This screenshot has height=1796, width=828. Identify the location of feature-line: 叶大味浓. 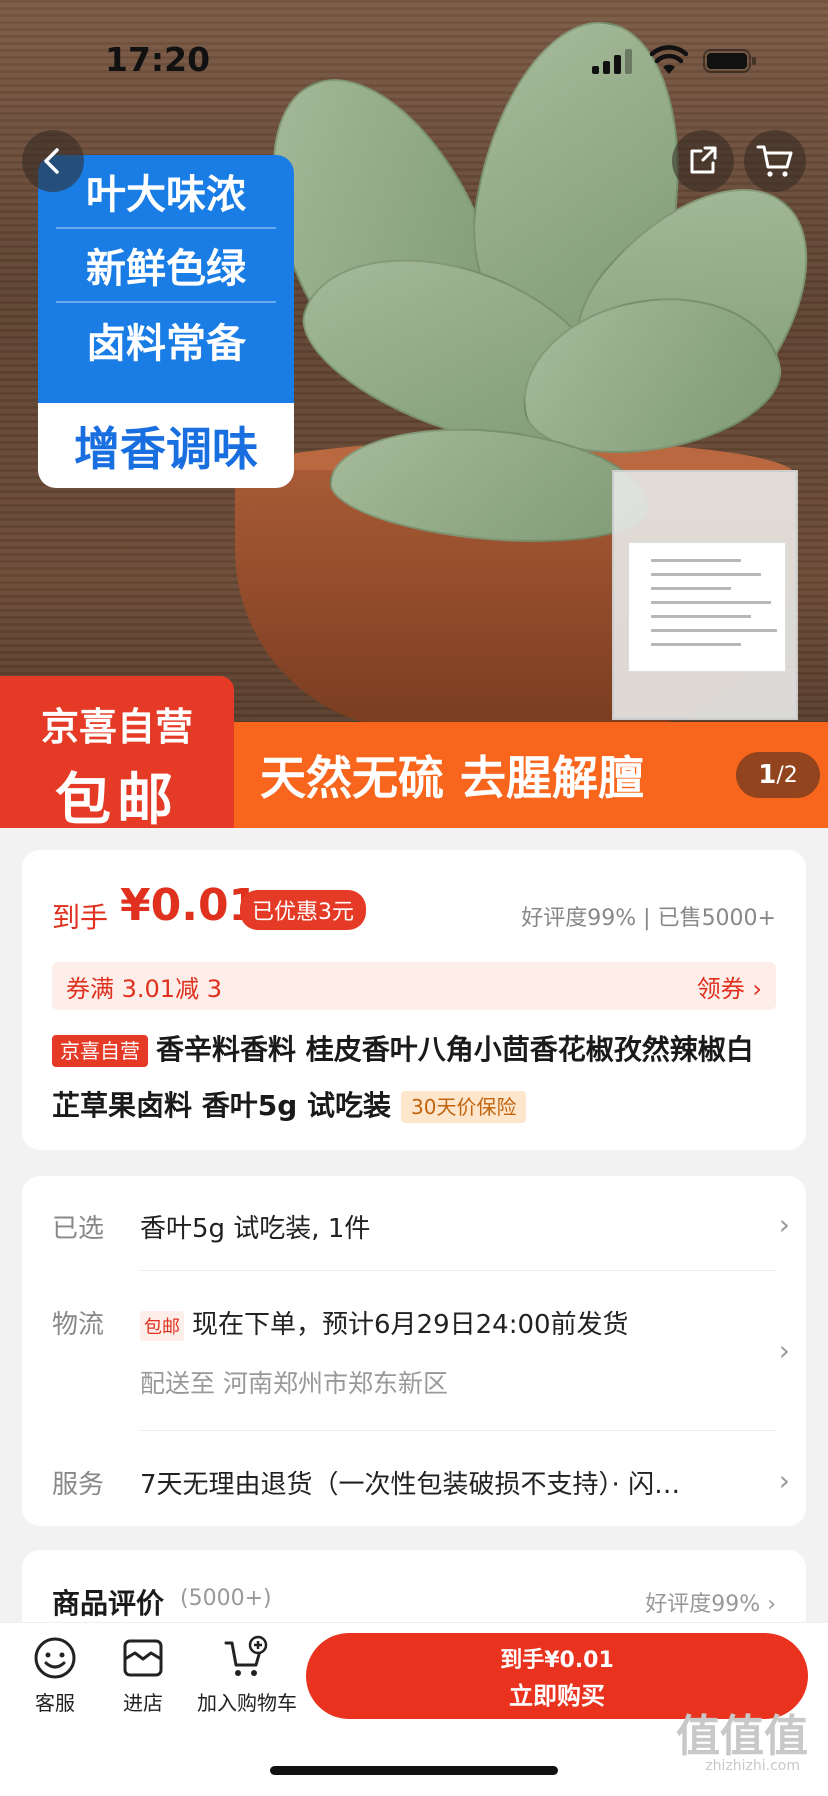
(166, 192).